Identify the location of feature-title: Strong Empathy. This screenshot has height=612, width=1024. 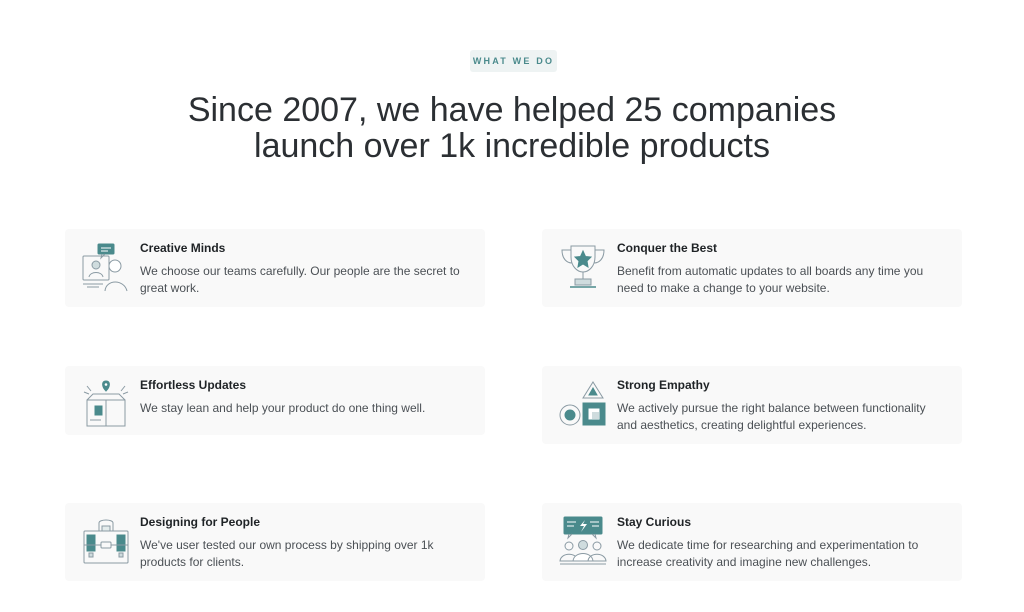
(663, 385).